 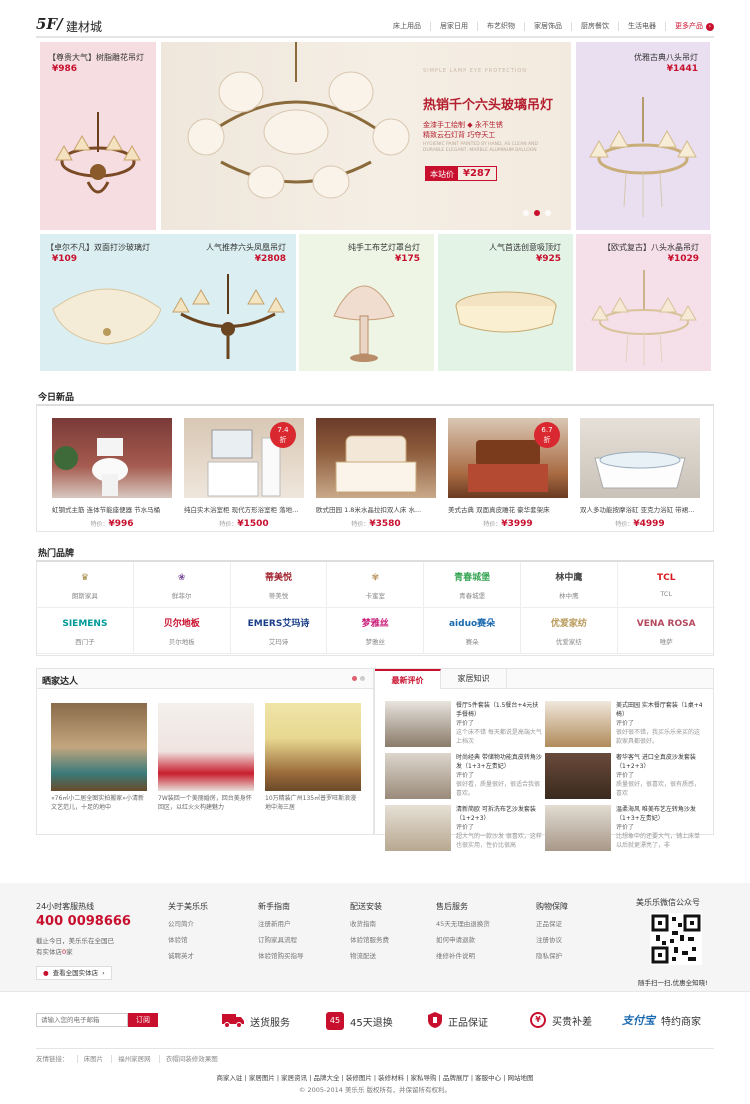 What do you see at coordinates (569, 585) in the screenshot?
I see `brand-cell: 林中鹰 林中鹰` at bounding box center [569, 585].